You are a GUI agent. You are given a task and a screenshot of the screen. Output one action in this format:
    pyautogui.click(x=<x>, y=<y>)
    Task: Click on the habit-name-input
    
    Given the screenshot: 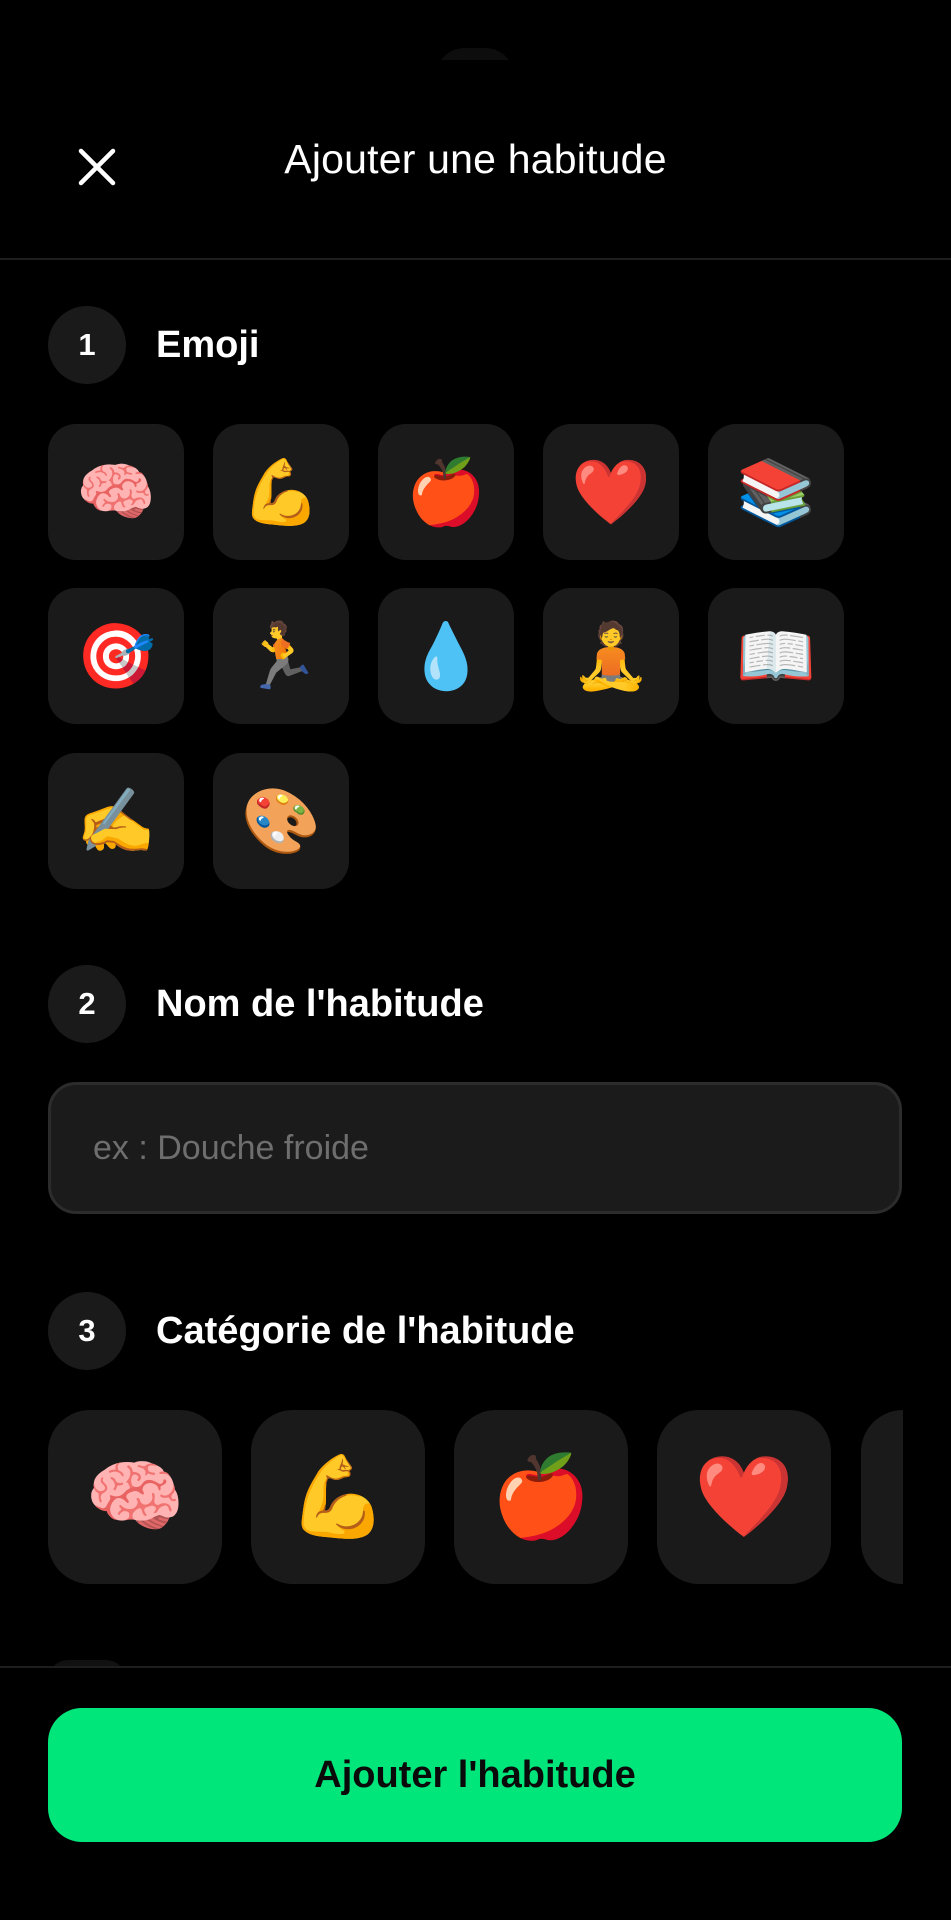 What is the action you would take?
    pyautogui.click(x=475, y=1148)
    